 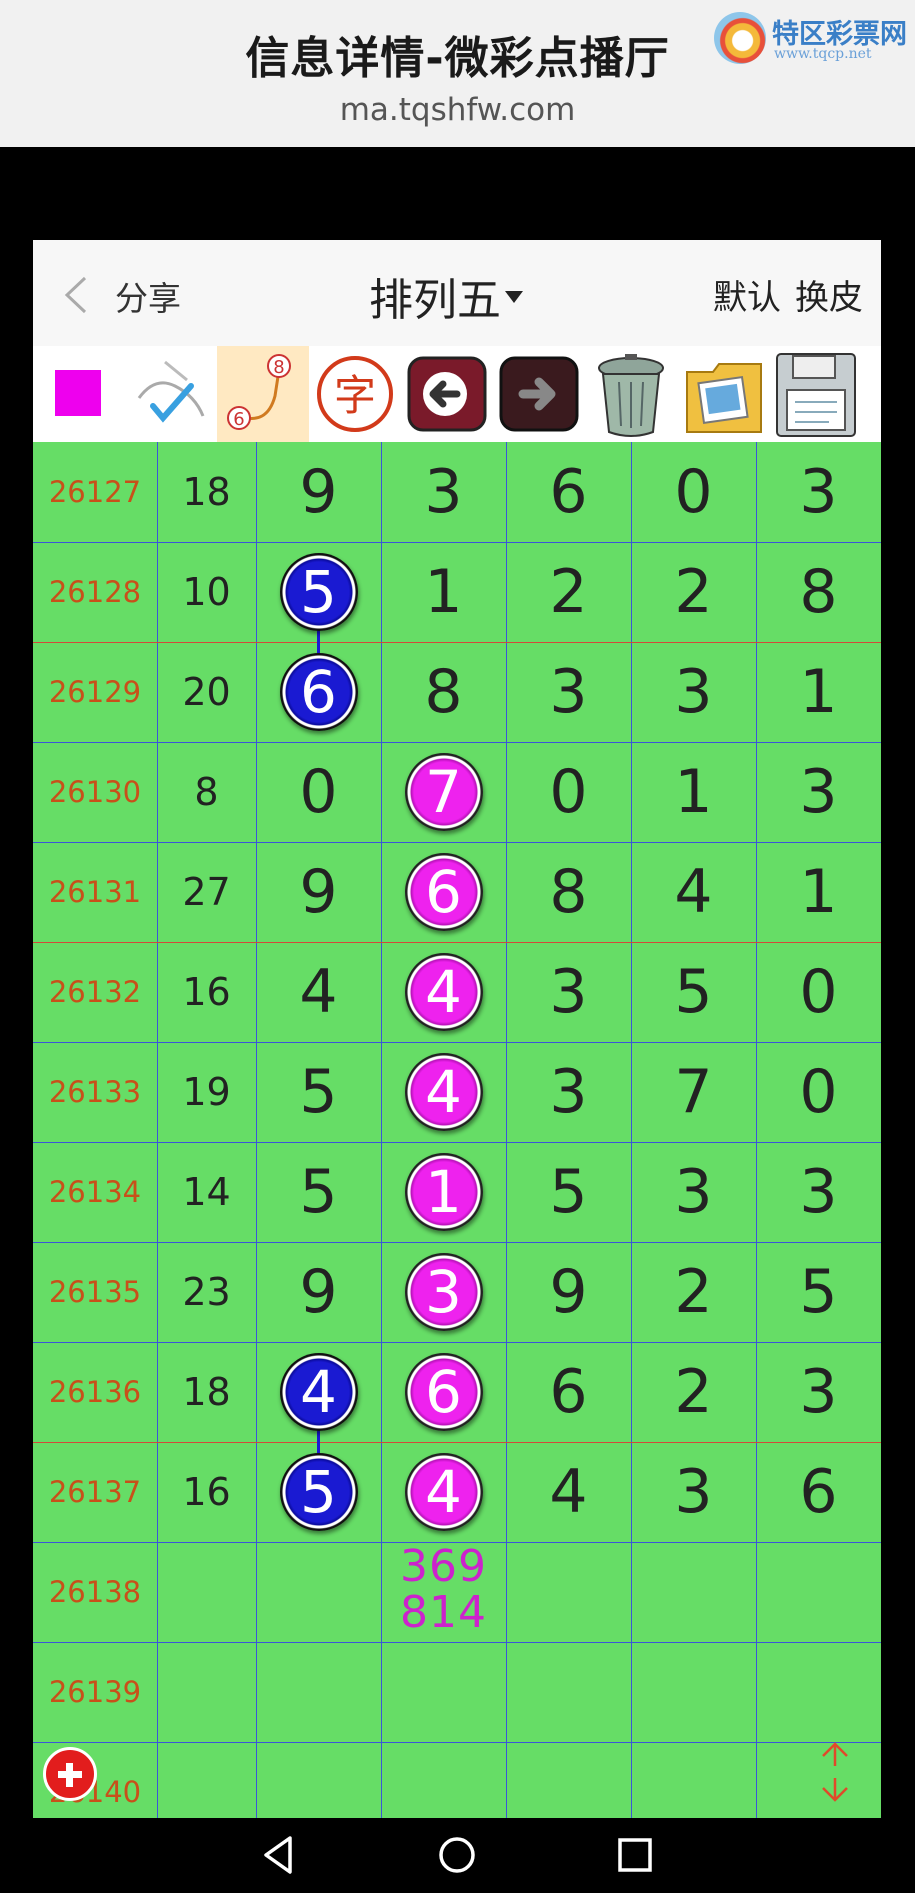 What do you see at coordinates (79, 394) in the screenshot?
I see `color-swatch-icon` at bounding box center [79, 394].